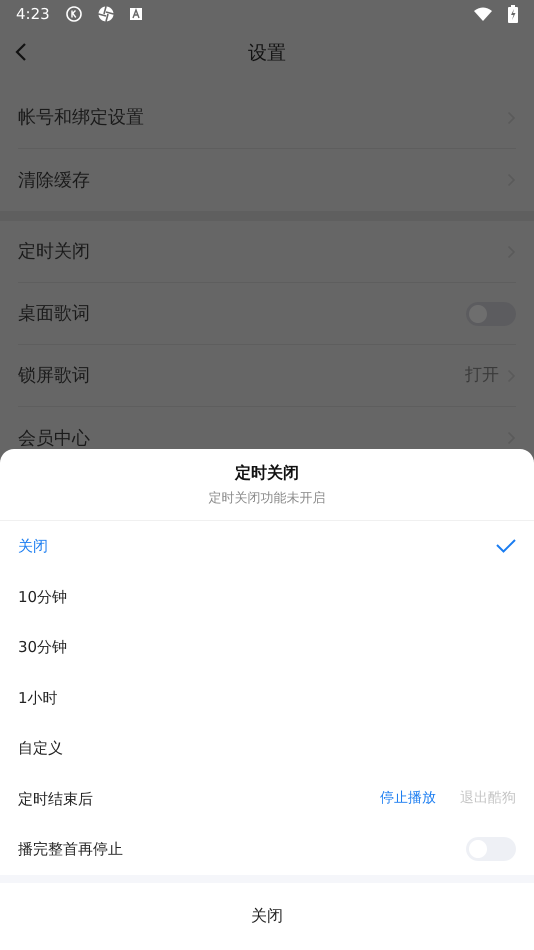  Describe the element at coordinates (54, 180) in the screenshot. I see `row-label: 清除缓存` at that location.